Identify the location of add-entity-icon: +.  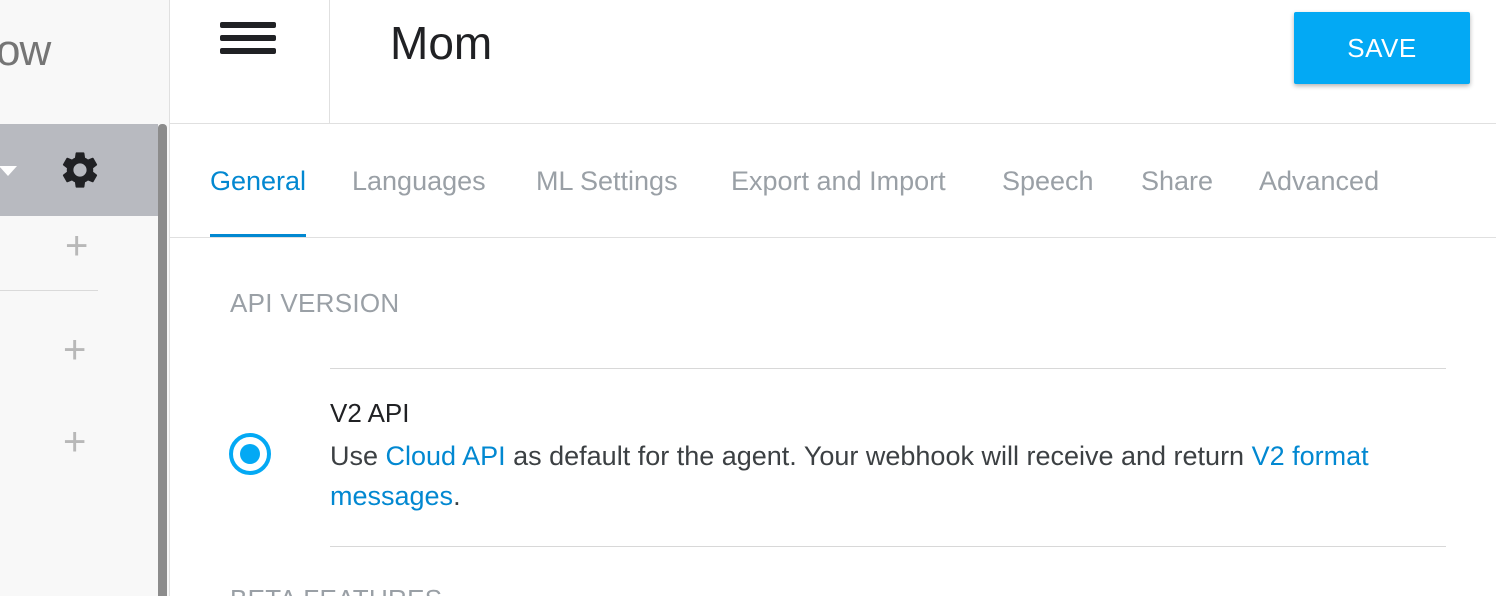
(74, 350).